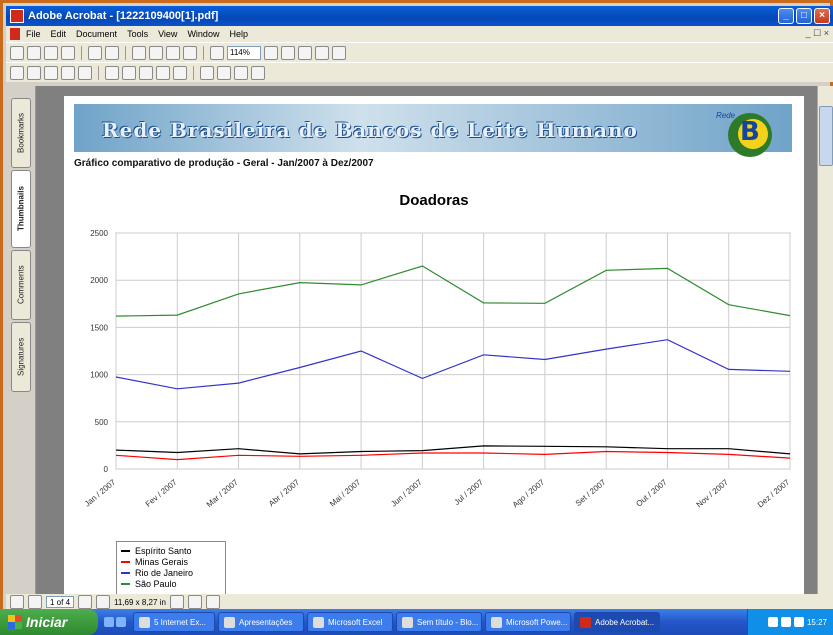  What do you see at coordinates (140, 602) in the screenshot?
I see `page-size-label: 11,69 x 8,27 in` at bounding box center [140, 602].